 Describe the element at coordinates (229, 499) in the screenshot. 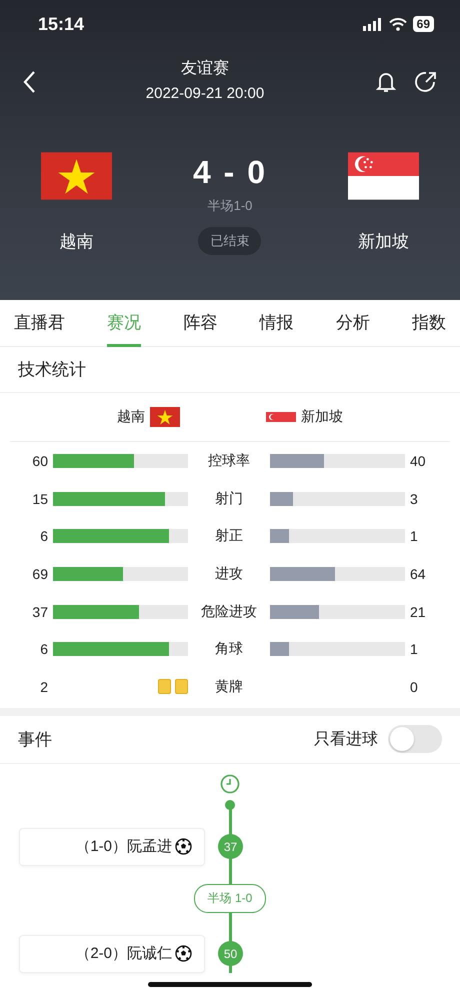

I see `stat-label: 射门` at that location.